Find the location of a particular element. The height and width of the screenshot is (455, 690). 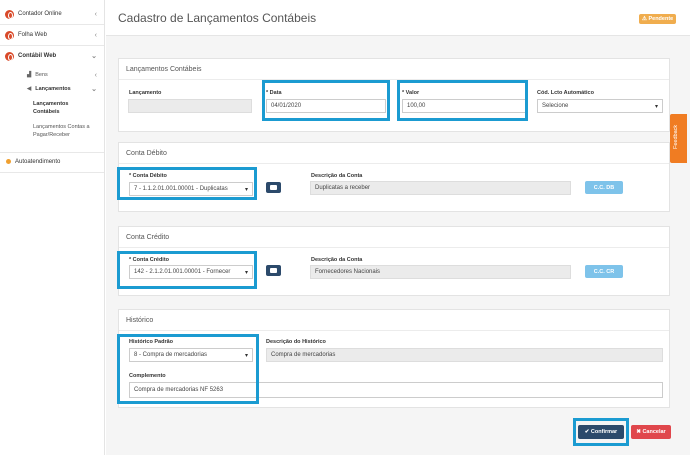

search-conta-debito-button is located at coordinates (273, 187).